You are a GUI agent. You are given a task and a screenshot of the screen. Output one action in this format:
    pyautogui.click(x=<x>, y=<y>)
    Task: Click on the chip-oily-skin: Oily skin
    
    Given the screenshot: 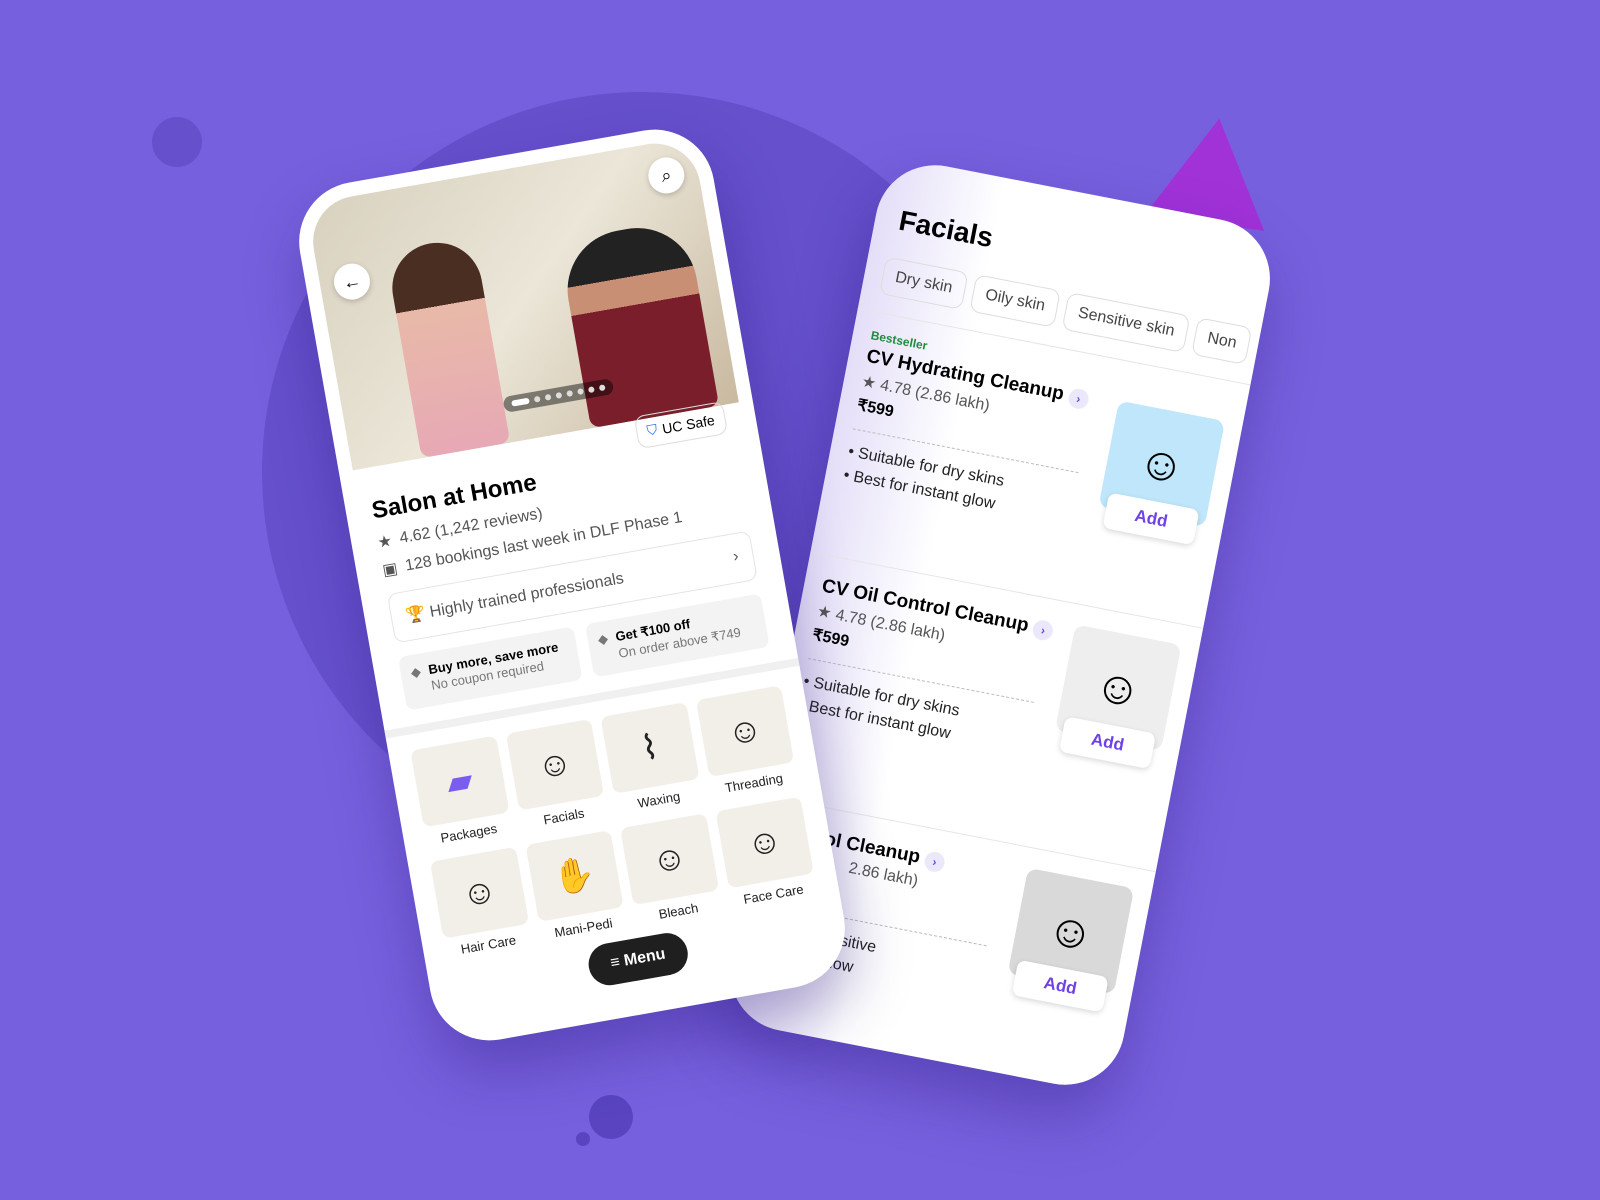 What is the action you would take?
    pyautogui.click(x=1015, y=301)
    